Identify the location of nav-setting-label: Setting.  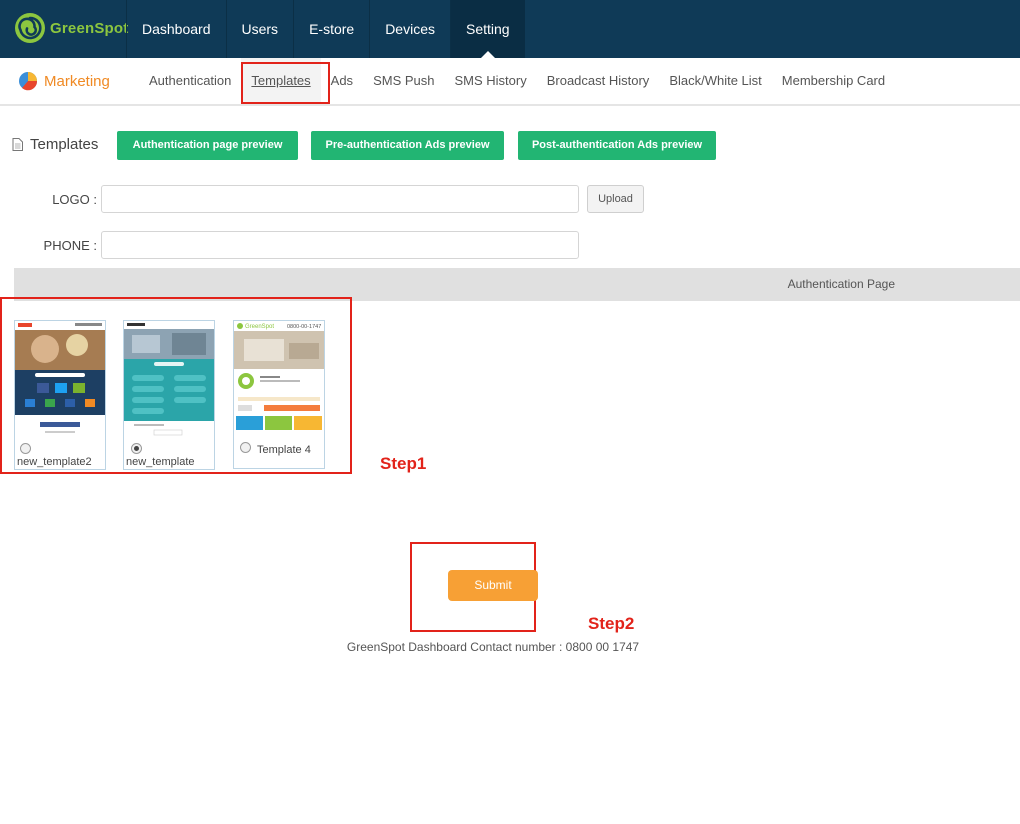
(487, 29).